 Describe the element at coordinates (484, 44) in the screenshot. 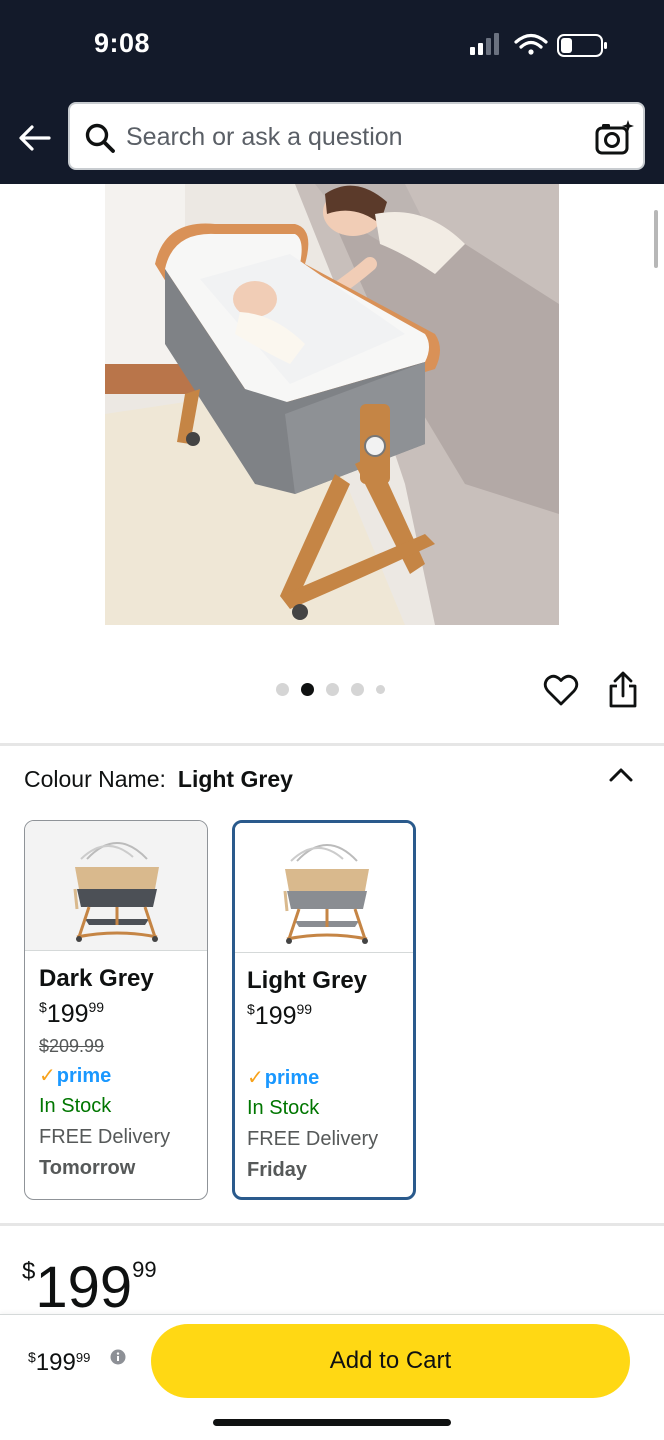

I see `signal-icon` at that location.